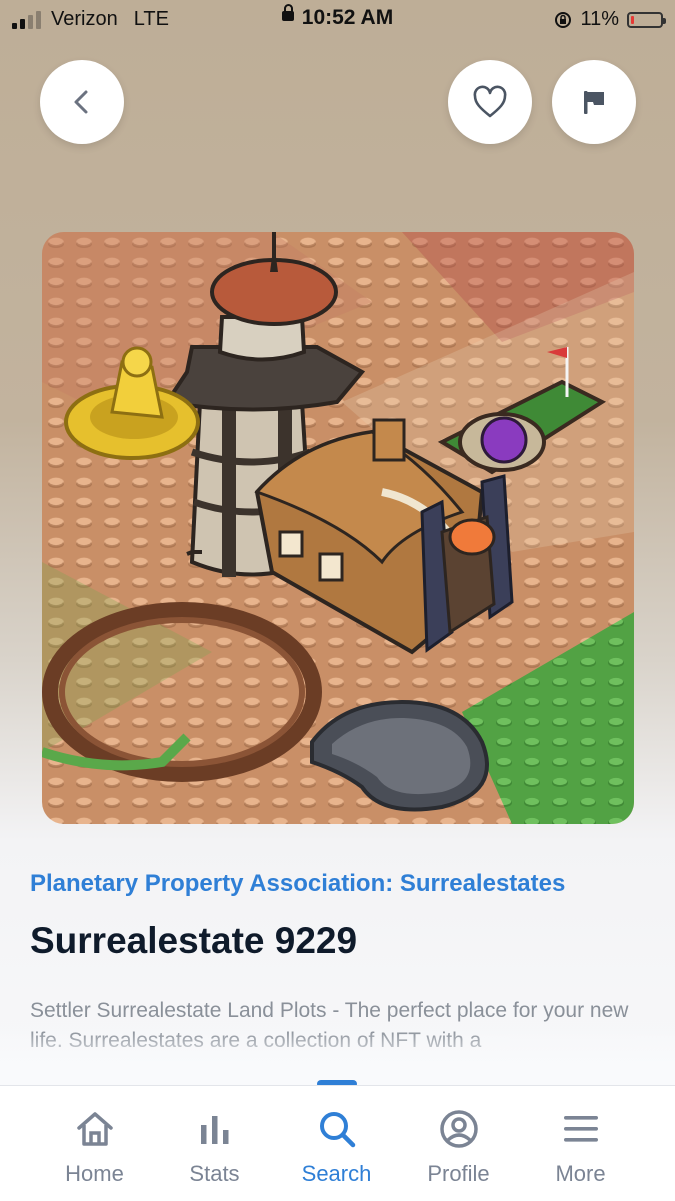 The width and height of the screenshot is (675, 1201). Describe the element at coordinates (337, 1058) in the screenshot. I see `description-fade` at that location.